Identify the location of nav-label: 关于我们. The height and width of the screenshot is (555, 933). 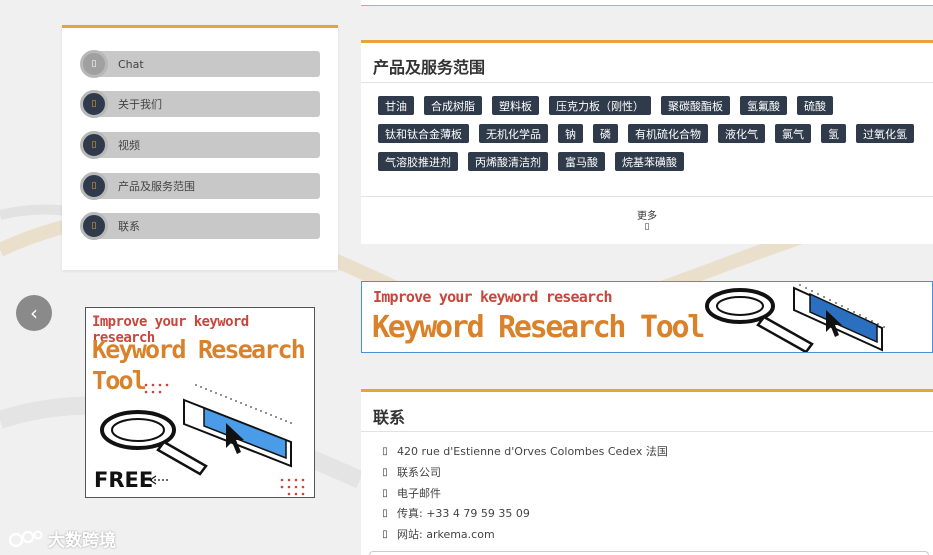
(140, 104).